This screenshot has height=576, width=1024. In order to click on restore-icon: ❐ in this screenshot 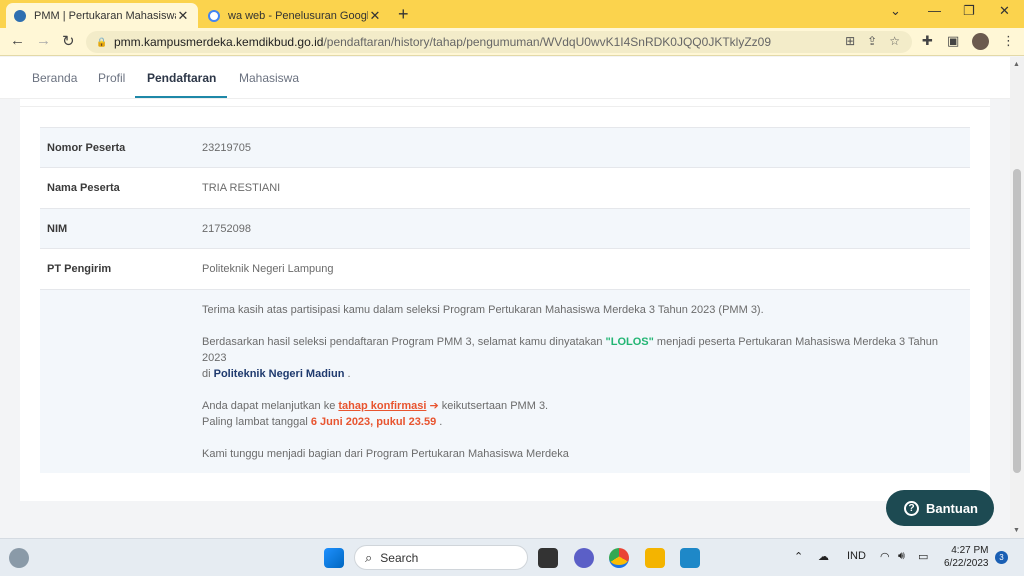, I will do `click(969, 11)`.